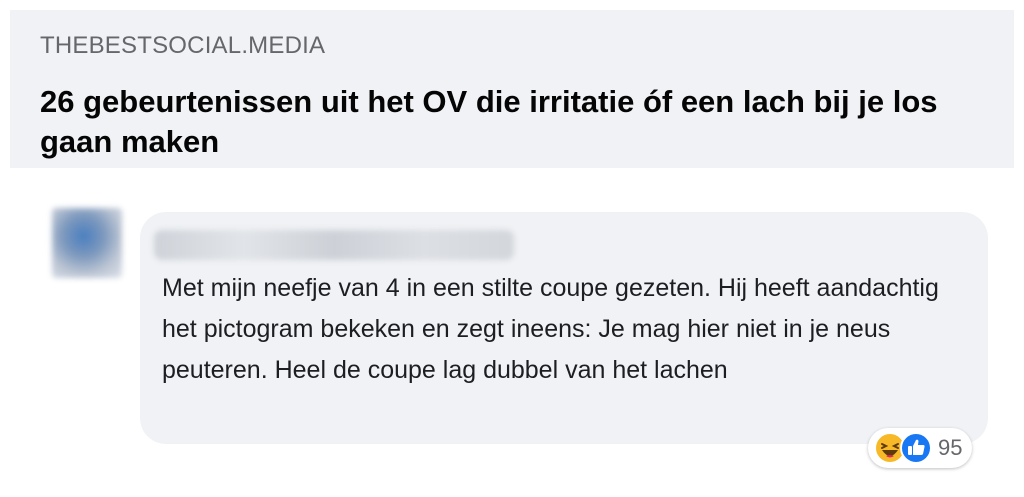  Describe the element at coordinates (87, 243) in the screenshot. I see `avatar` at that location.